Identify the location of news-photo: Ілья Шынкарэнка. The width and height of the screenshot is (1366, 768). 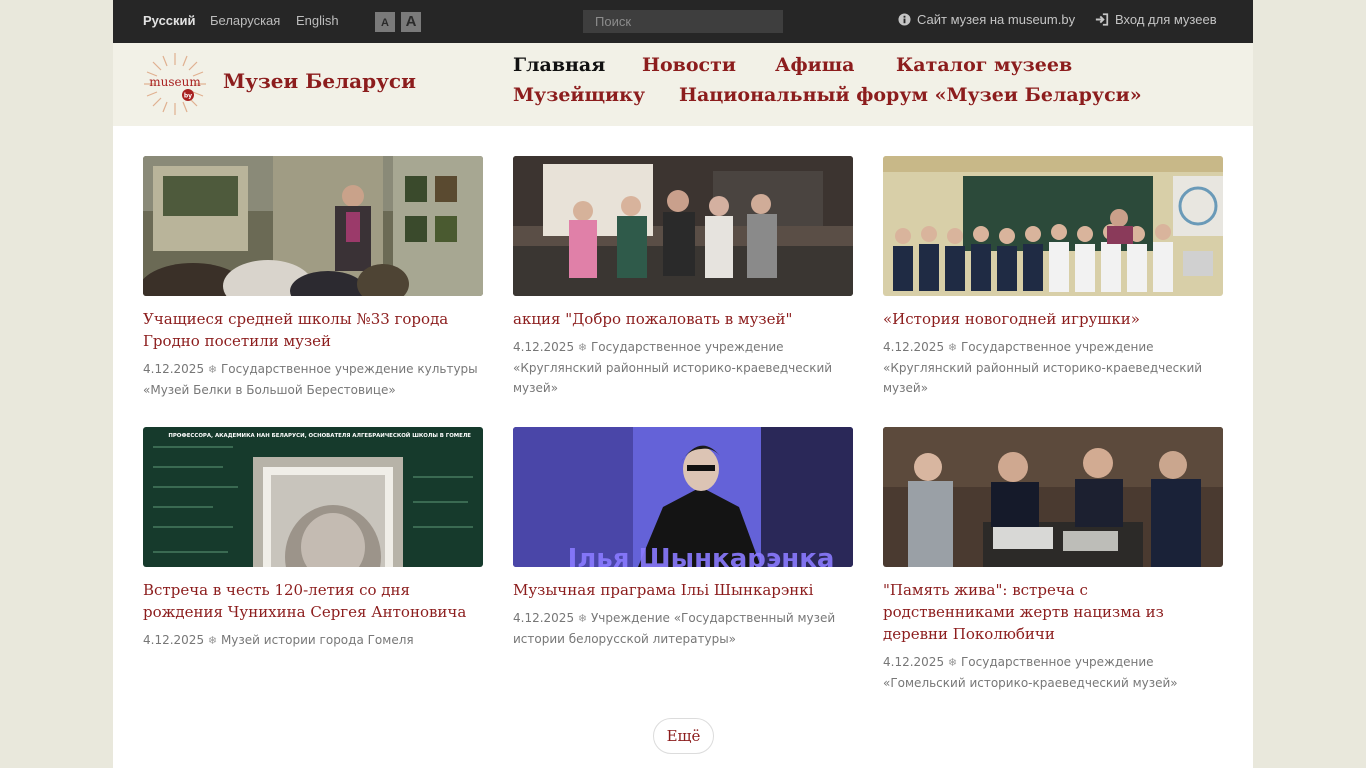
(683, 497).